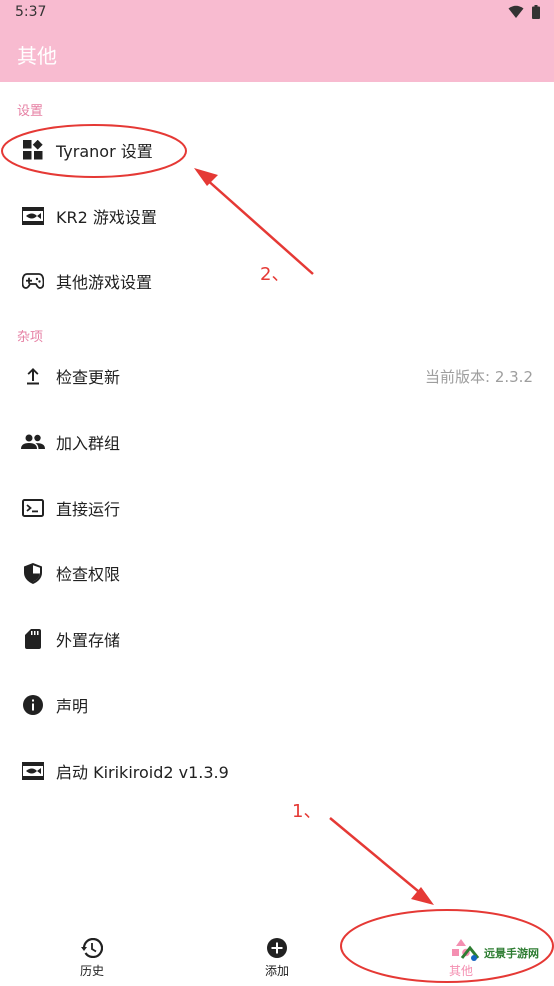  I want to click on external-storage-item: 外置存储, so click(277, 639).